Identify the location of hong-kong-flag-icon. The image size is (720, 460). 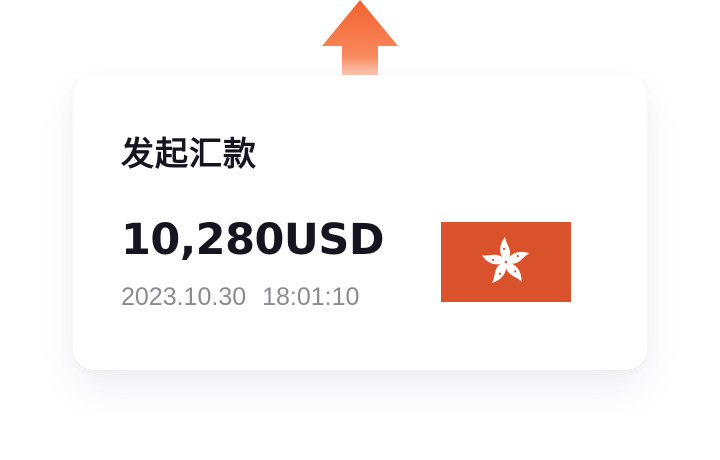
(506, 262).